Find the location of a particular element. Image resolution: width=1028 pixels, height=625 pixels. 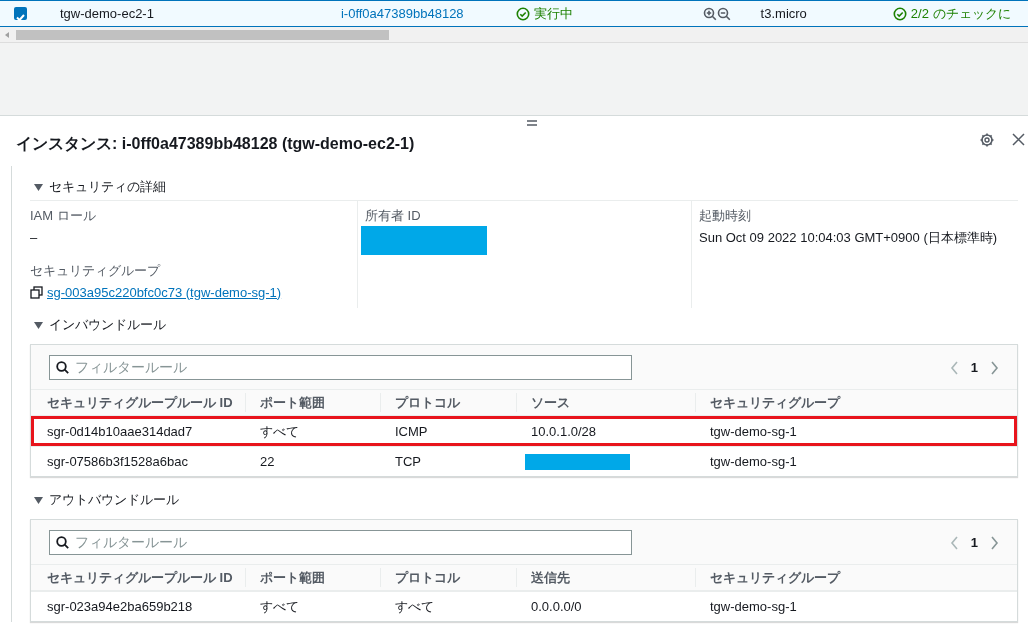

field-label: 起動時刻 is located at coordinates (725, 216).